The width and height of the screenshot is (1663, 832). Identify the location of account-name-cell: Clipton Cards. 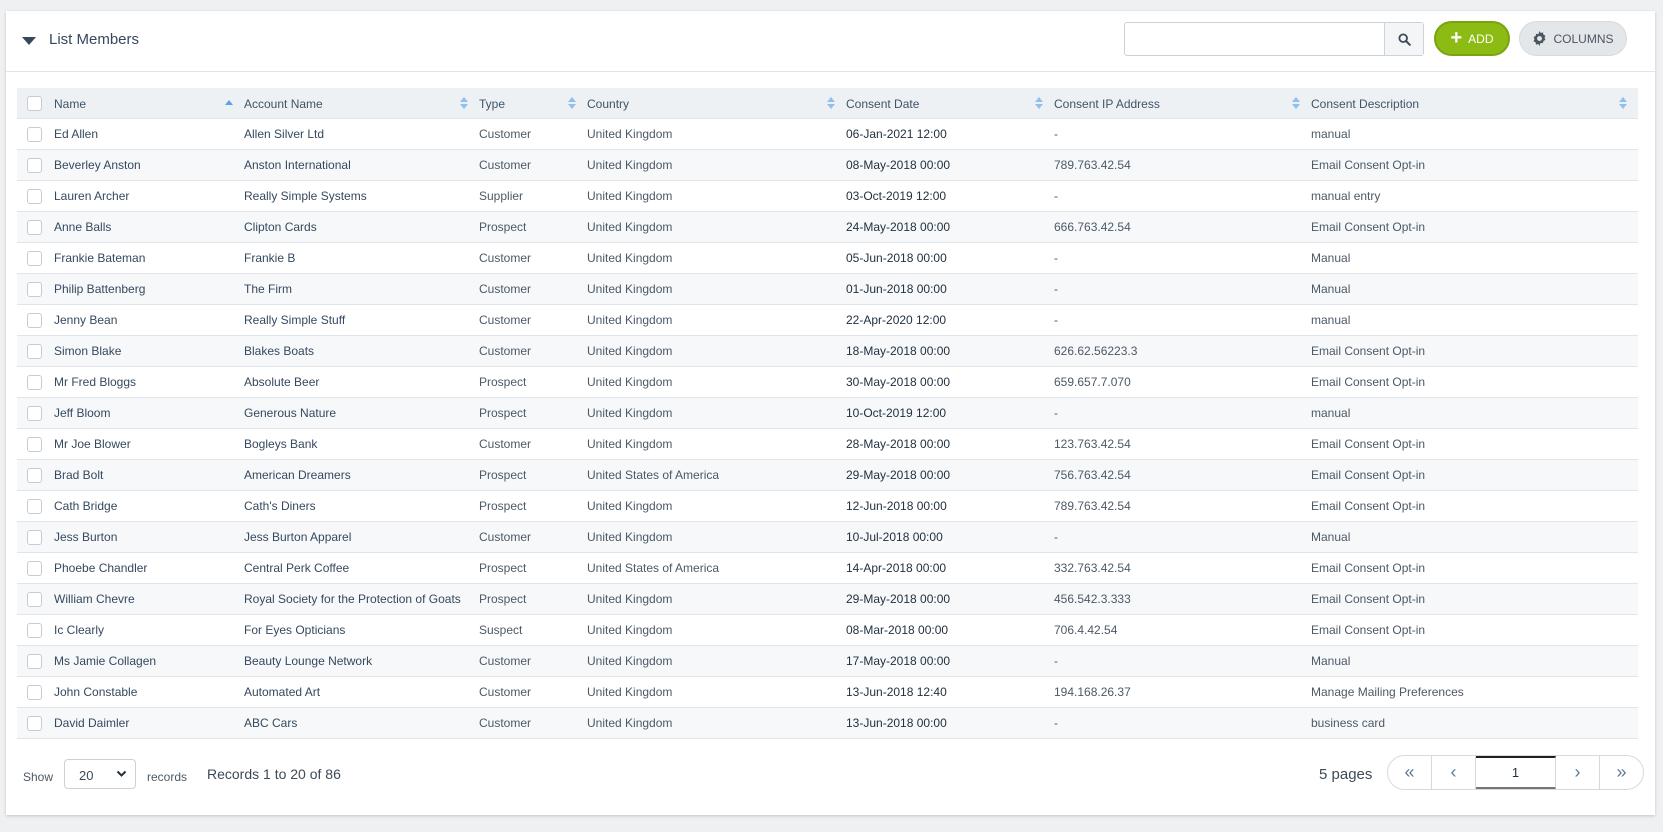
(361, 227).